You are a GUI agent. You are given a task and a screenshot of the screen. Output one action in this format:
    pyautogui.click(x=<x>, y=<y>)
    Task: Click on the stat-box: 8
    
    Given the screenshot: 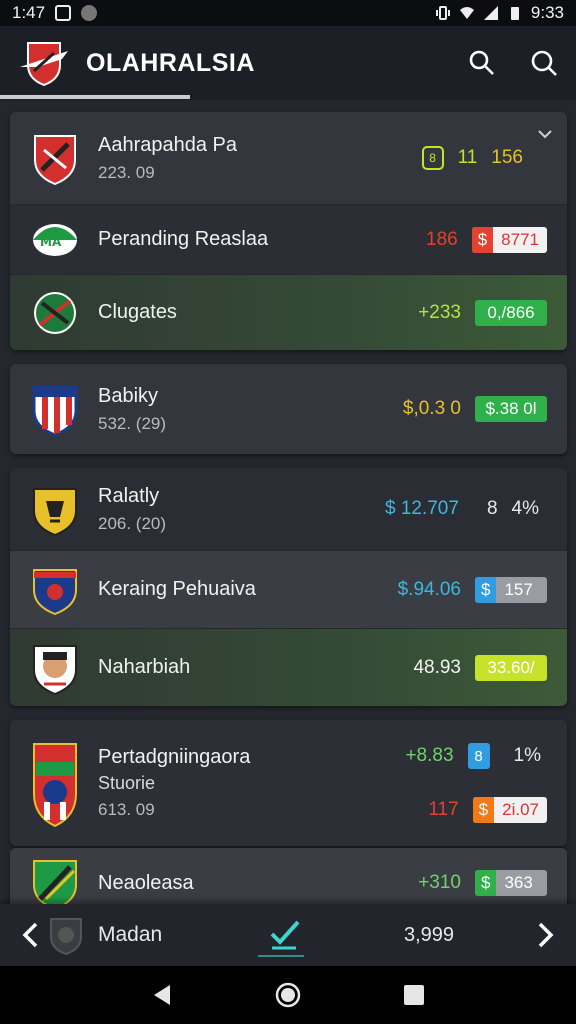 What is the action you would take?
    pyautogui.click(x=478, y=756)
    